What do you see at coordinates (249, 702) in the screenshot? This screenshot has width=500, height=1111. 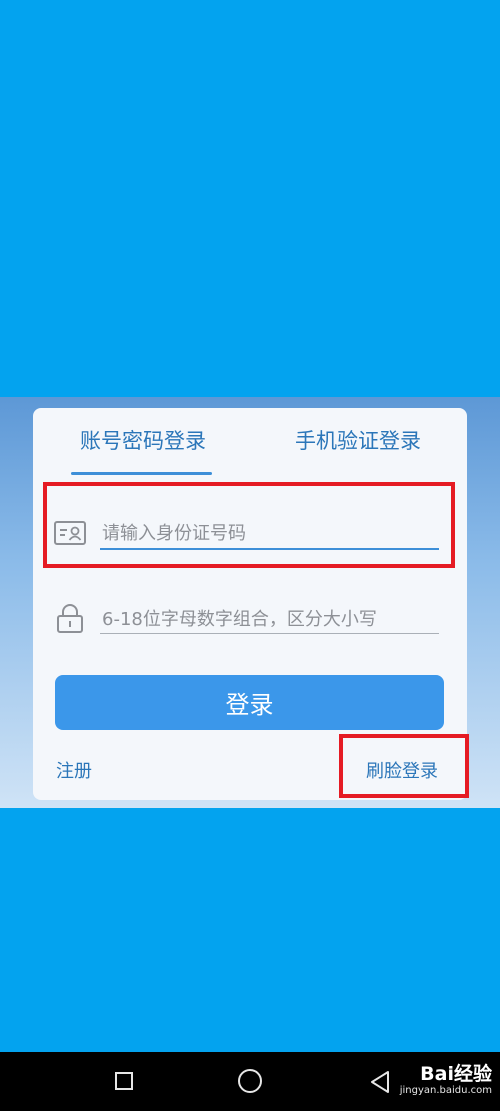 I see `login-button: 登录` at bounding box center [249, 702].